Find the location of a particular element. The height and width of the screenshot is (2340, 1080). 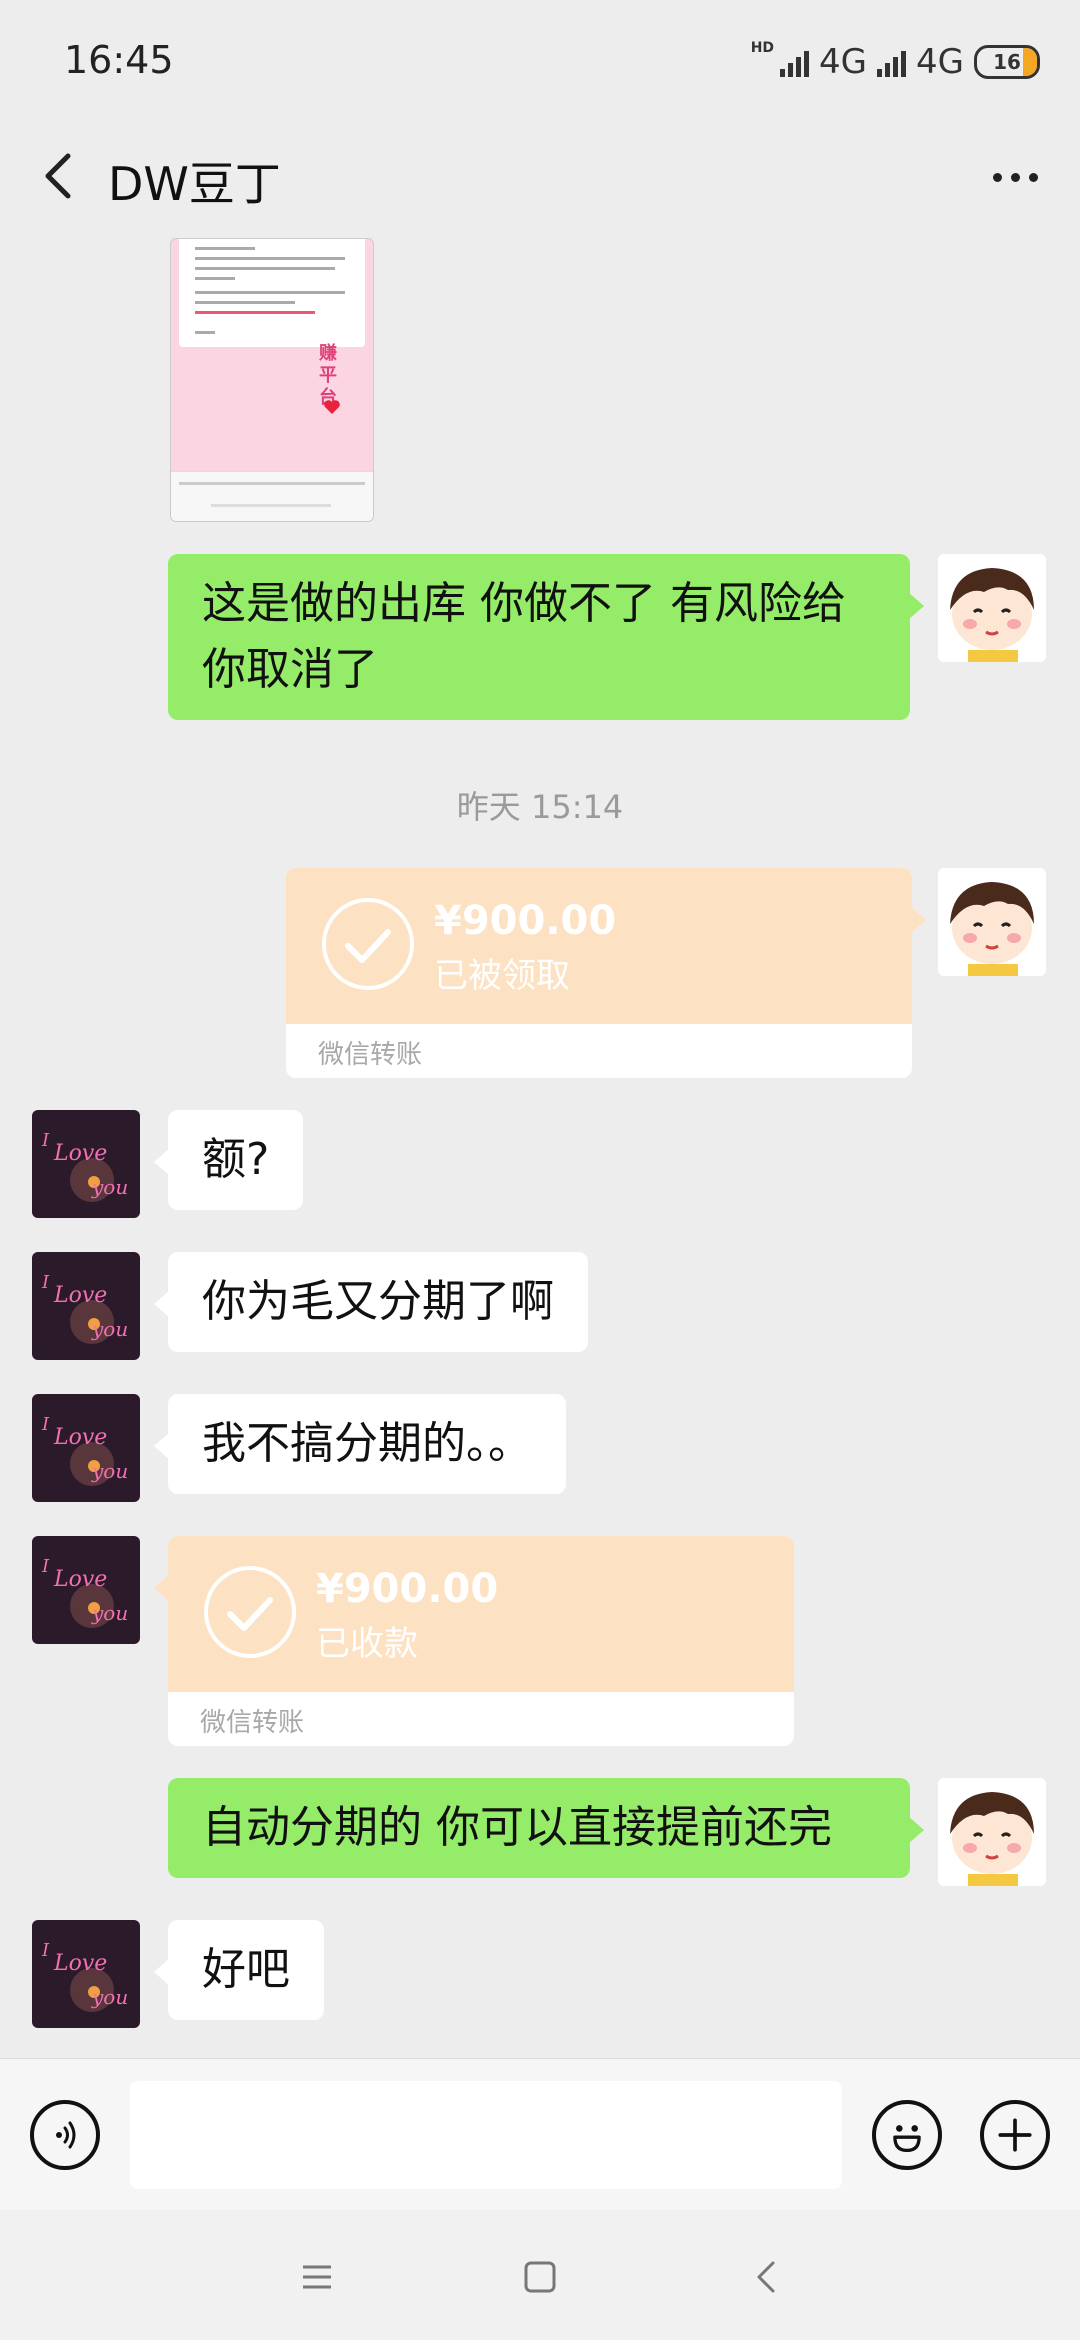

image-card is located at coordinates (272, 293).